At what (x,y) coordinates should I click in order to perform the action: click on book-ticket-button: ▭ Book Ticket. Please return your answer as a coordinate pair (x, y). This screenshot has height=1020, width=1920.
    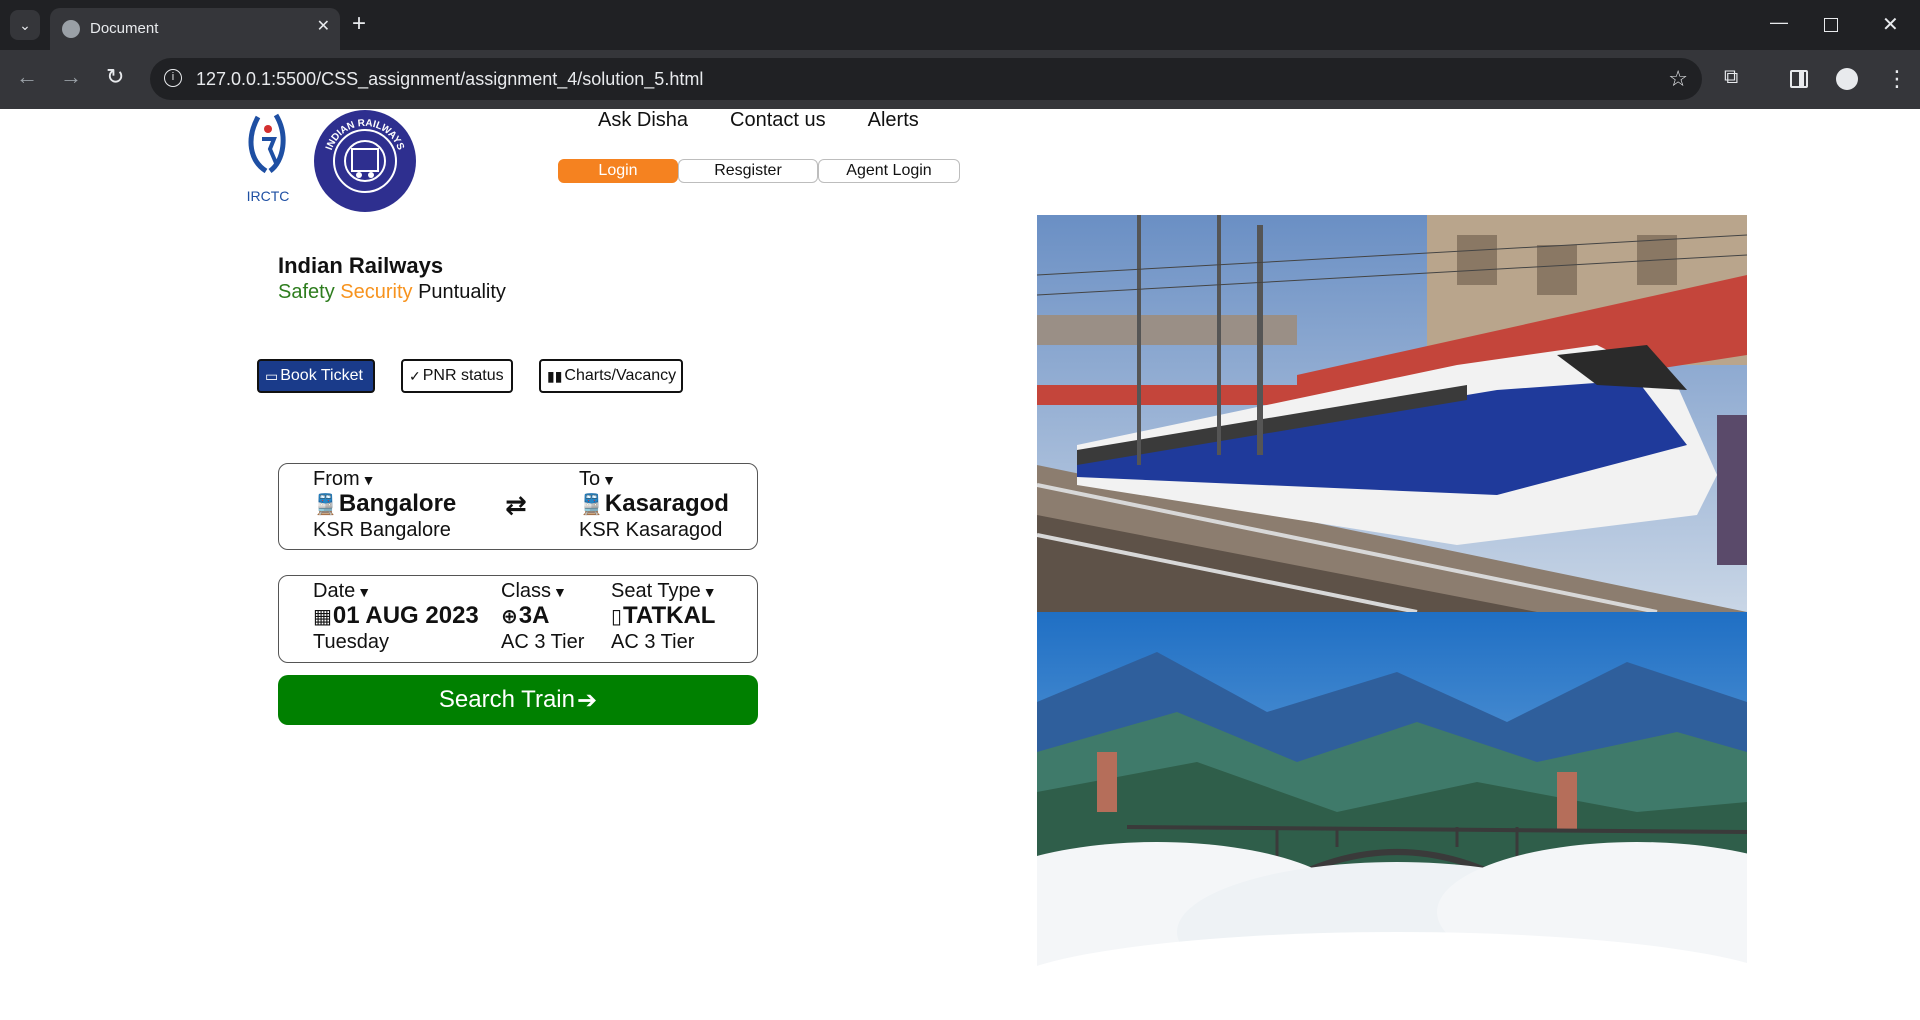
    Looking at the image, I should click on (316, 376).